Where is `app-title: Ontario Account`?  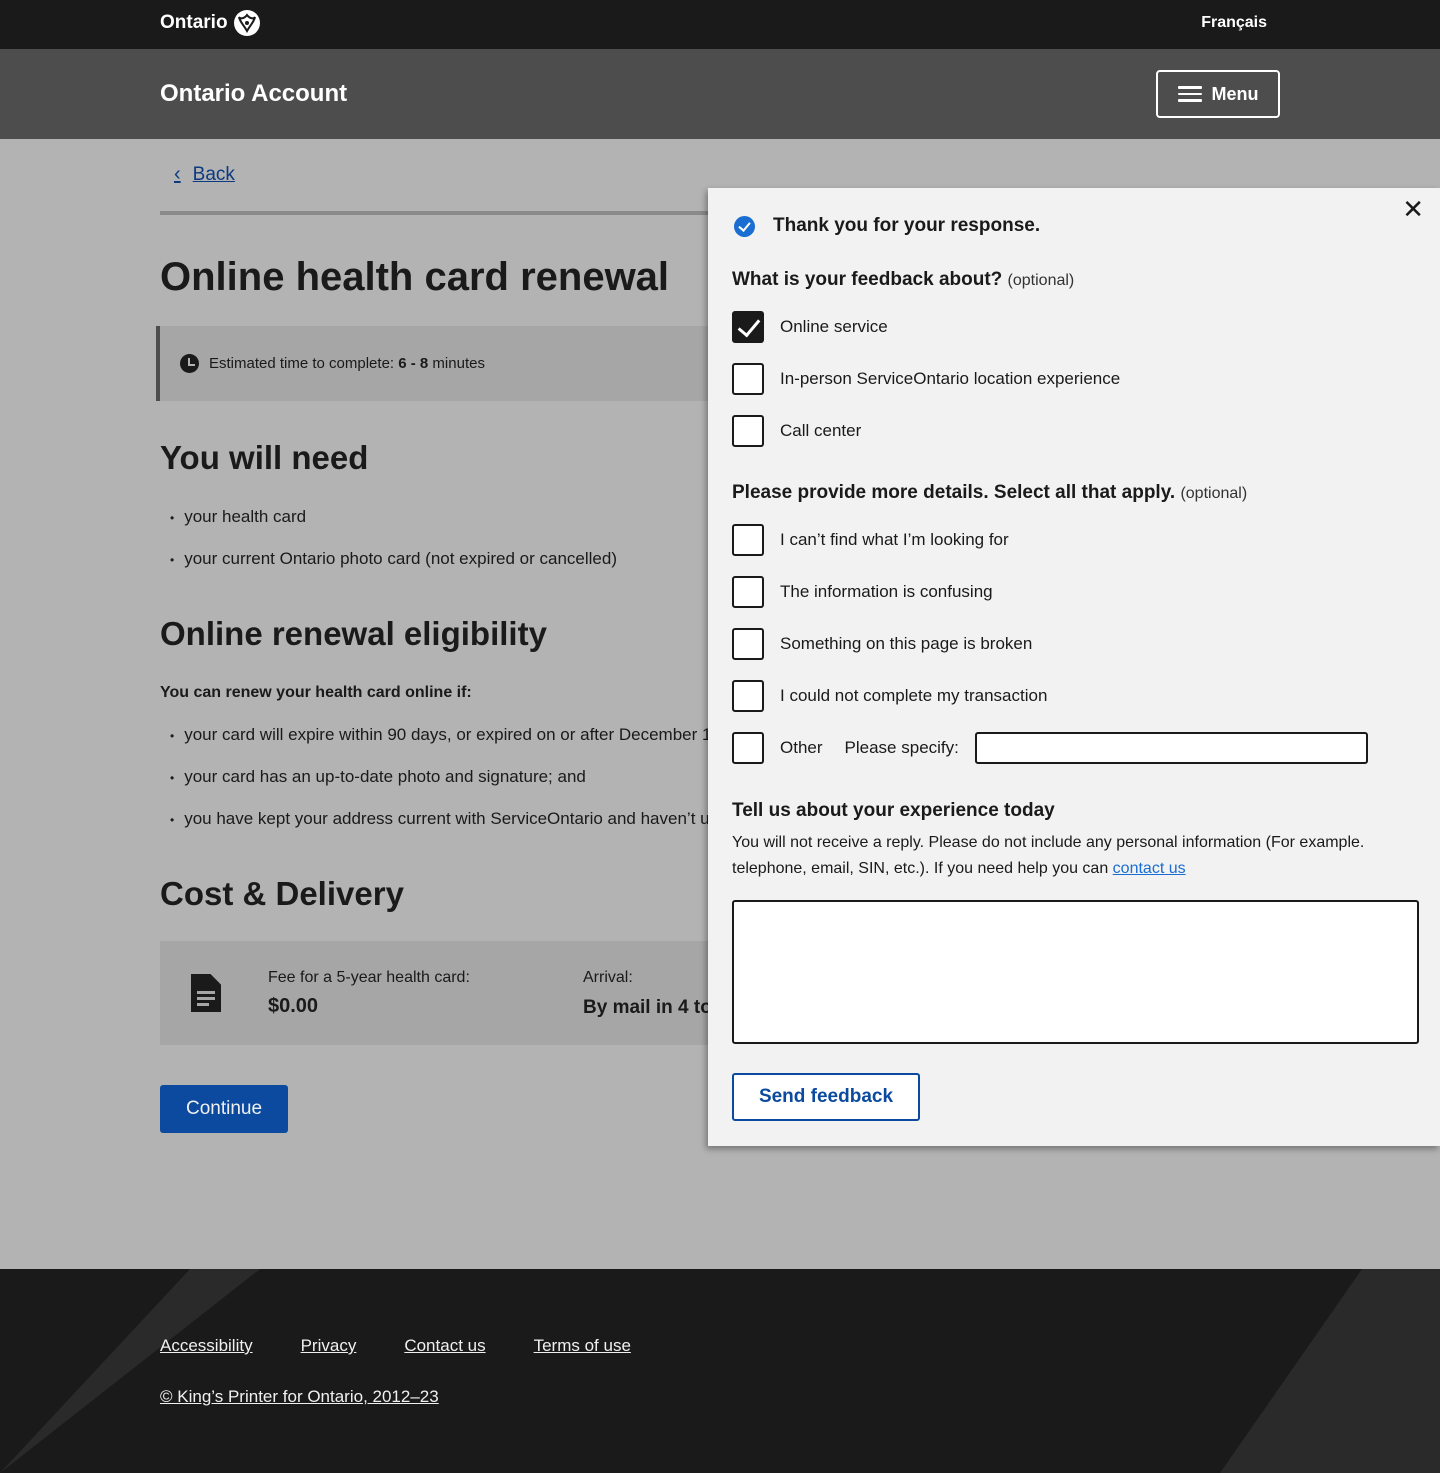 app-title: Ontario Account is located at coordinates (253, 94).